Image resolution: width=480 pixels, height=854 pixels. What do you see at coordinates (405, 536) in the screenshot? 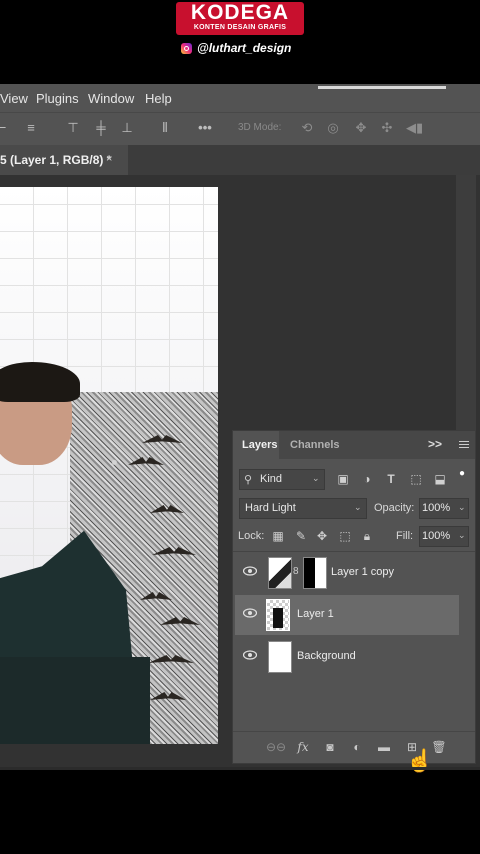
I see `fill-label: Fill:` at bounding box center [405, 536].